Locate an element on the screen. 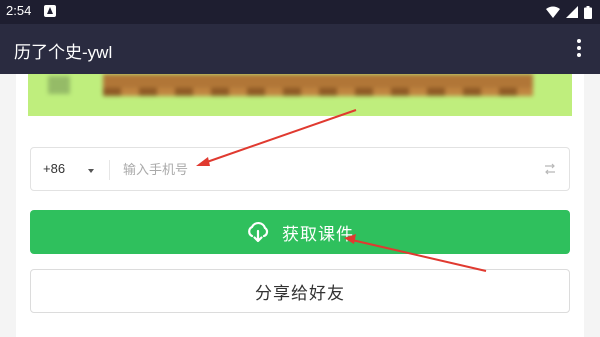 The width and height of the screenshot is (600, 337). status-bar: 2:54 is located at coordinates (300, 12).